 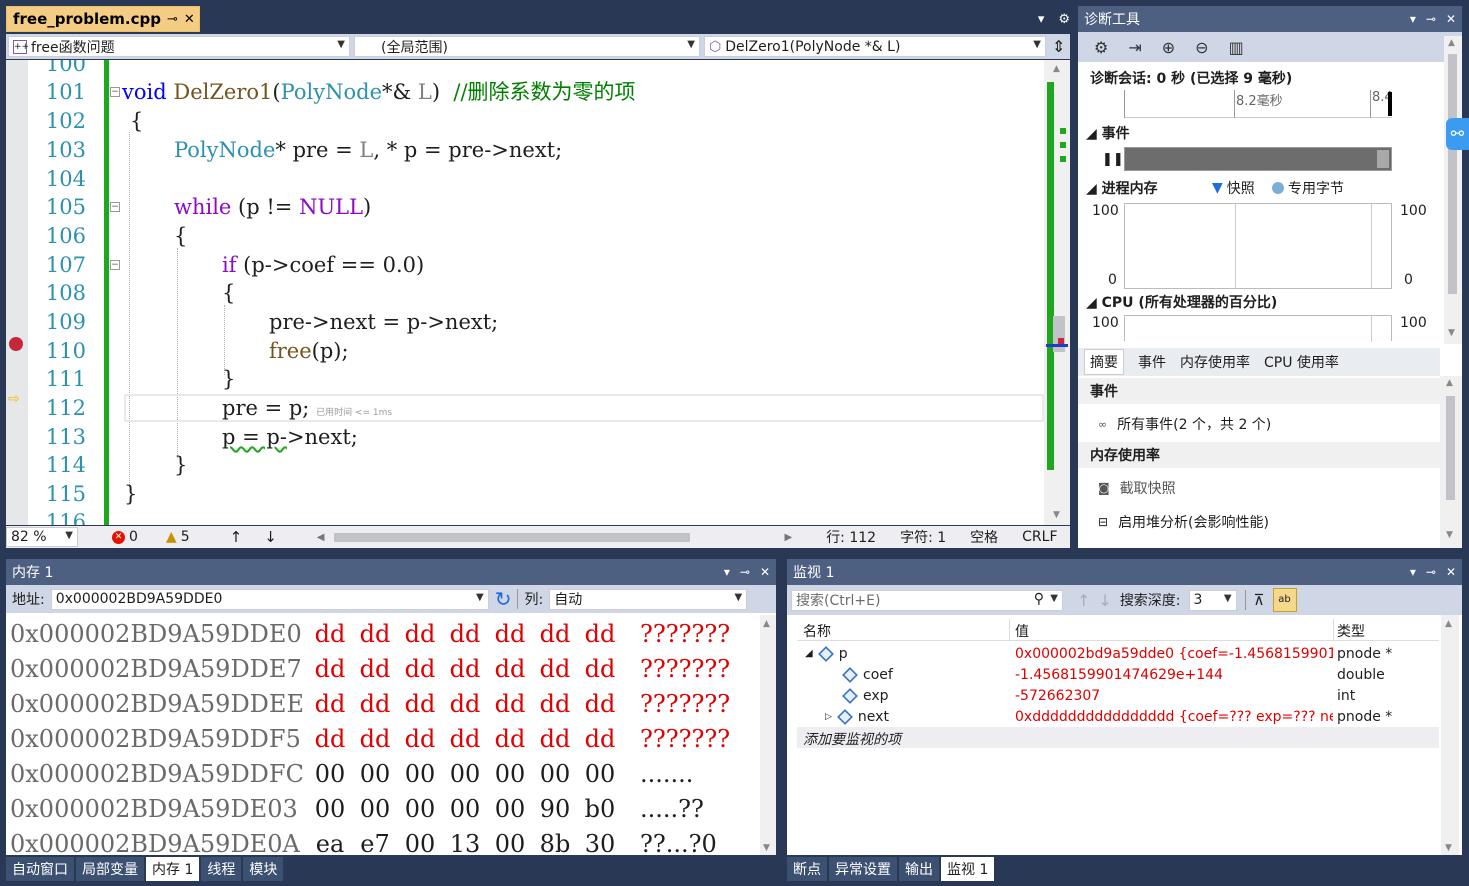 I want to click on search-next-icon: ↓, so click(x=1104, y=600).